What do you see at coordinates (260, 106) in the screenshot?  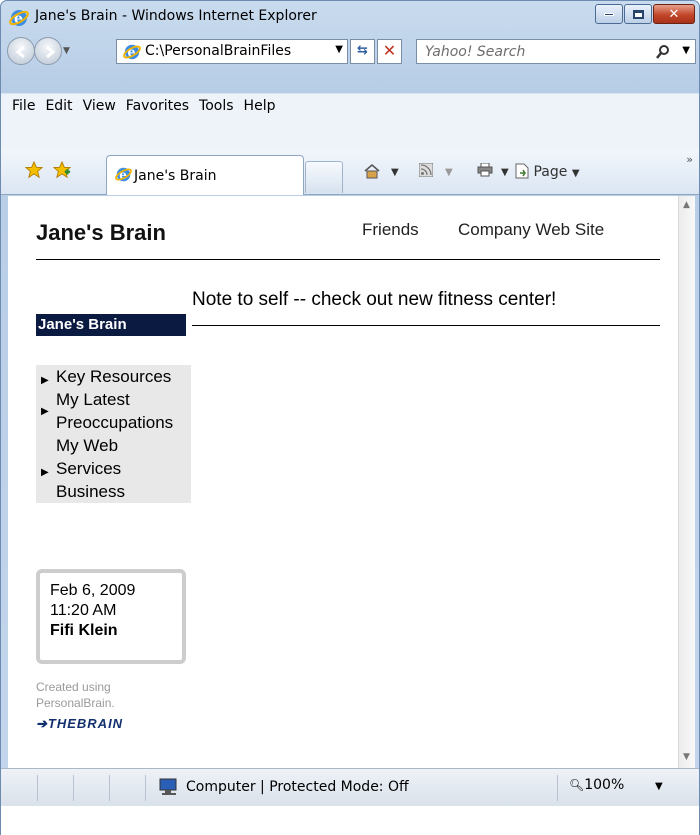 I see `menu-help: Help` at bounding box center [260, 106].